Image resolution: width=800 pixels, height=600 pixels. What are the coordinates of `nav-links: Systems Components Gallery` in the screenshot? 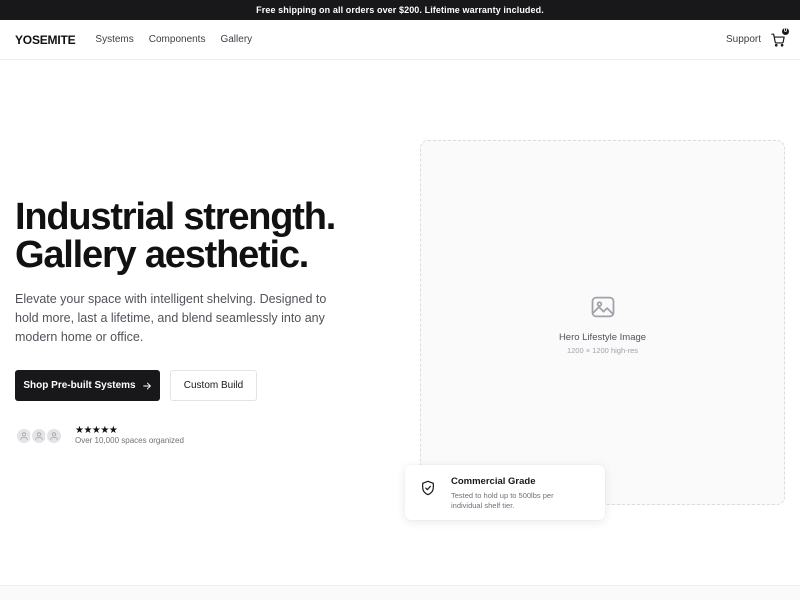 It's located at (173, 39).